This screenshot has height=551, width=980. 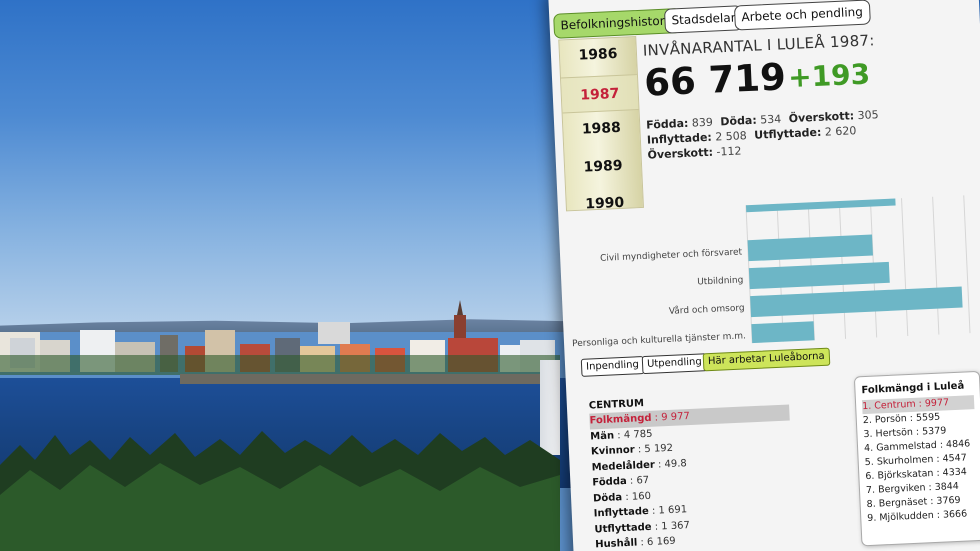 I want to click on district-stat-value: : 1 367, so click(x=671, y=526).